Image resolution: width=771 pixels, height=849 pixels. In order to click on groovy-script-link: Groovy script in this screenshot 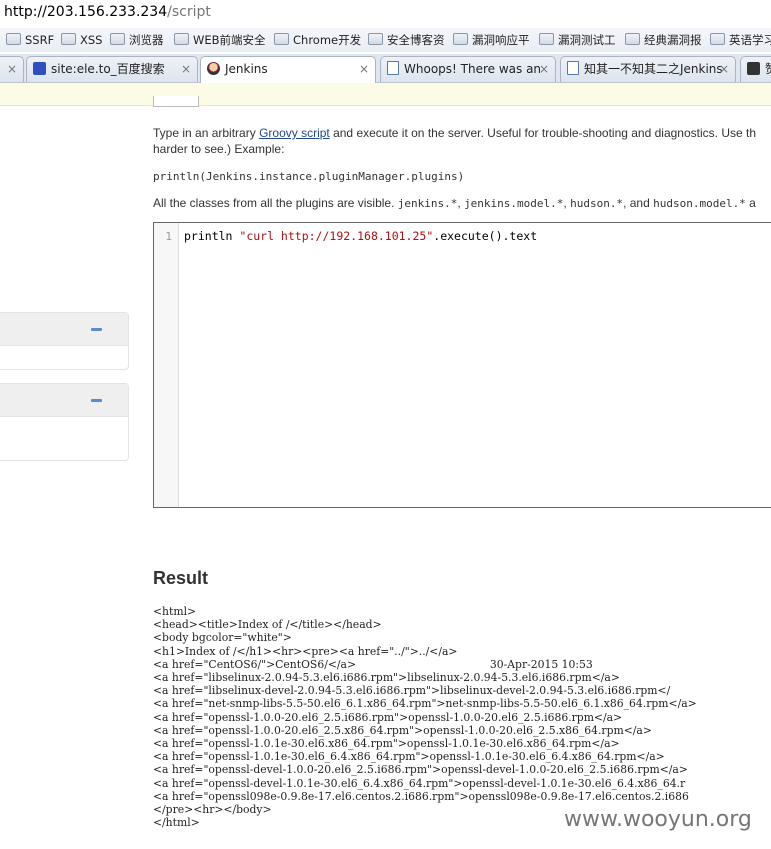, I will do `click(294, 133)`.